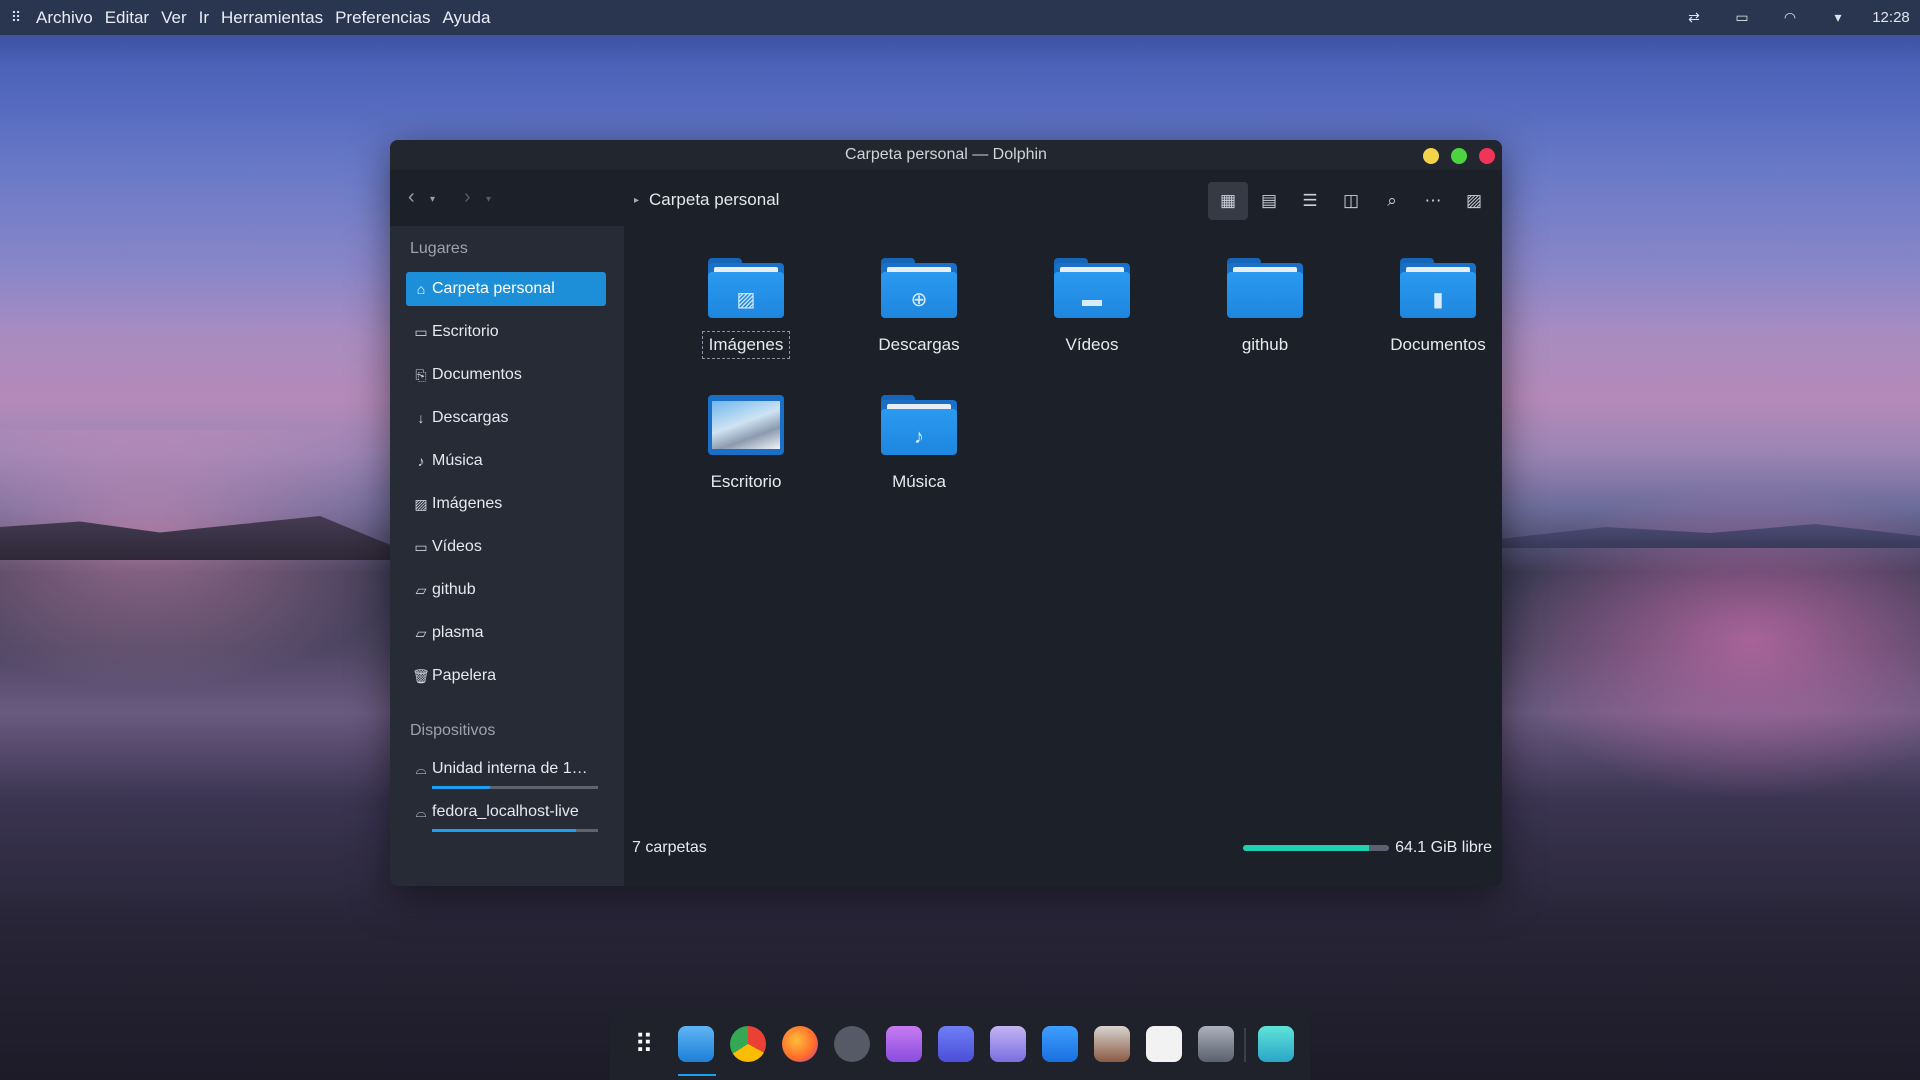 The image size is (1920, 1080). I want to click on clock: 12:28, so click(1891, 17).